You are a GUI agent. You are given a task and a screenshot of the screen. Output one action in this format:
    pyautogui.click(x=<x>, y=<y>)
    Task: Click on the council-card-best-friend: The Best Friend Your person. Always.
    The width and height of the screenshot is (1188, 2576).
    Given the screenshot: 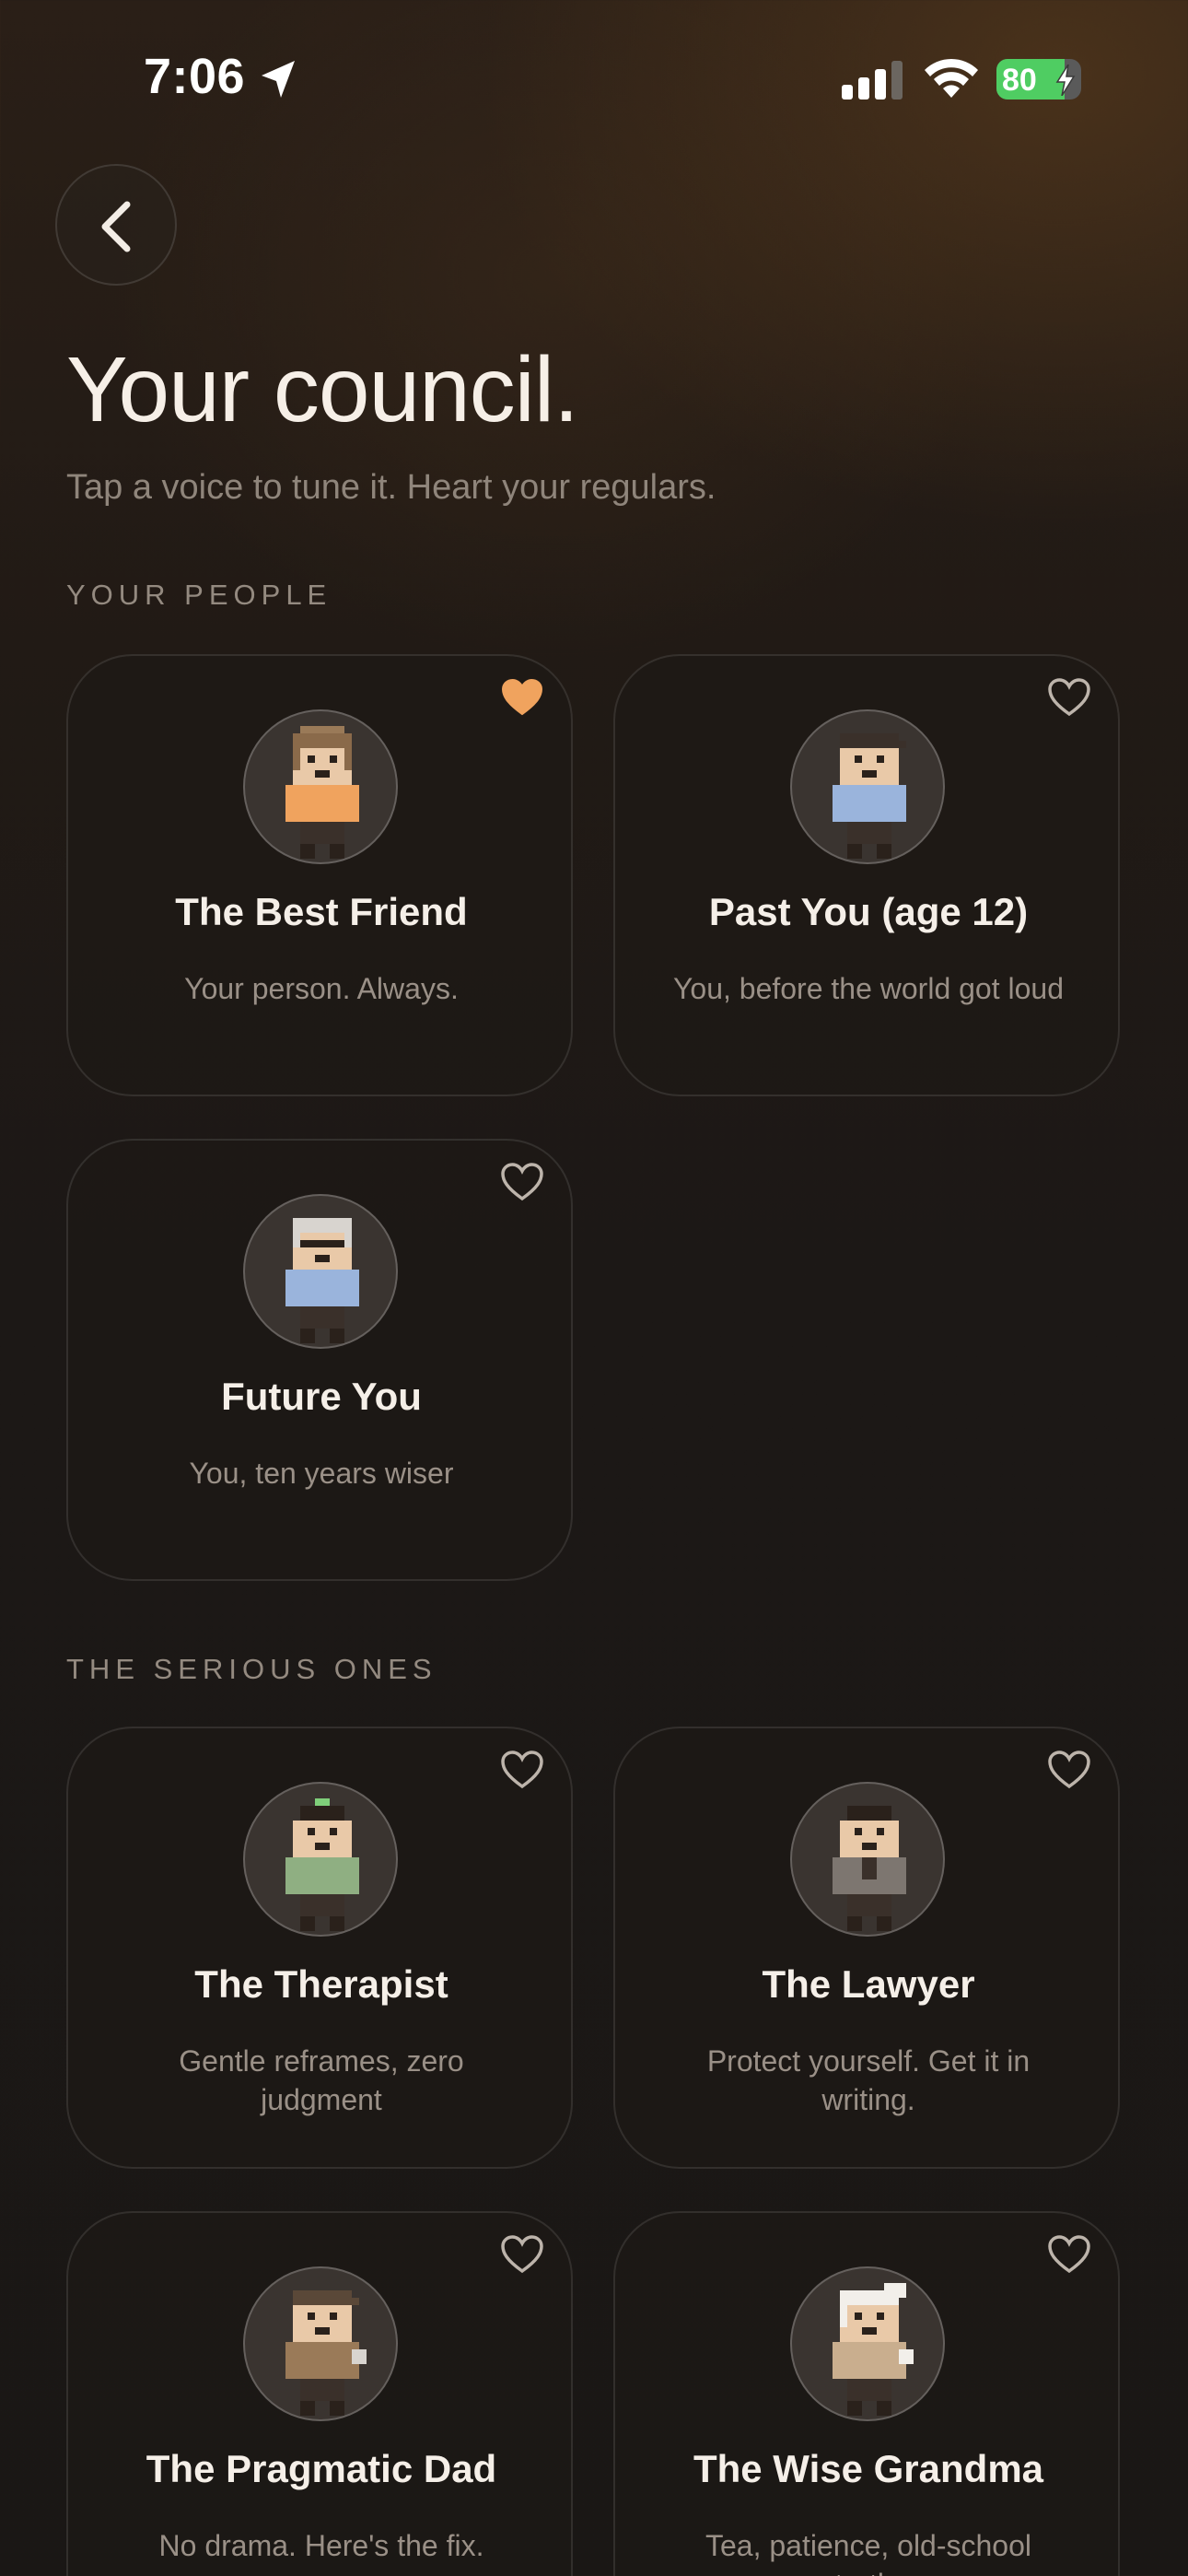 What is the action you would take?
    pyautogui.click(x=319, y=875)
    